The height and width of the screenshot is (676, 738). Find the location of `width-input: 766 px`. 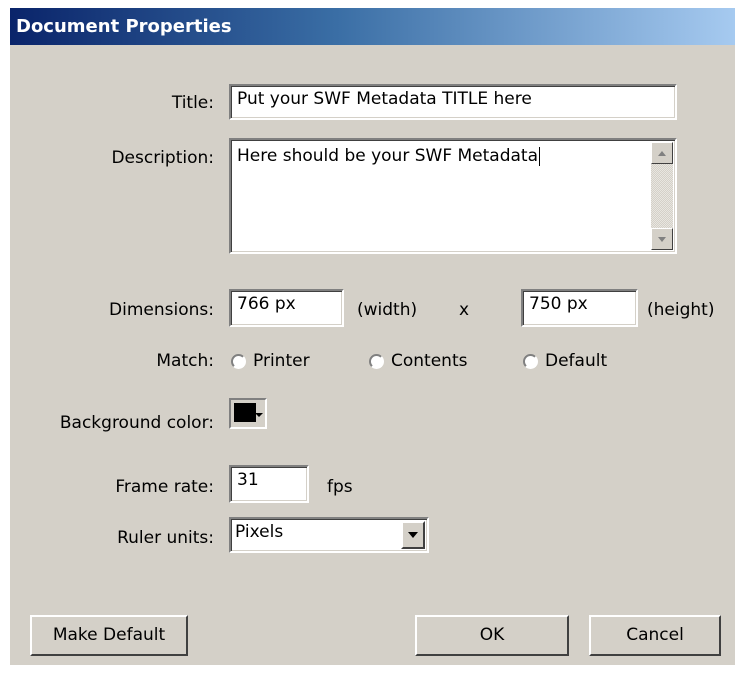

width-input: 766 px is located at coordinates (286, 308).